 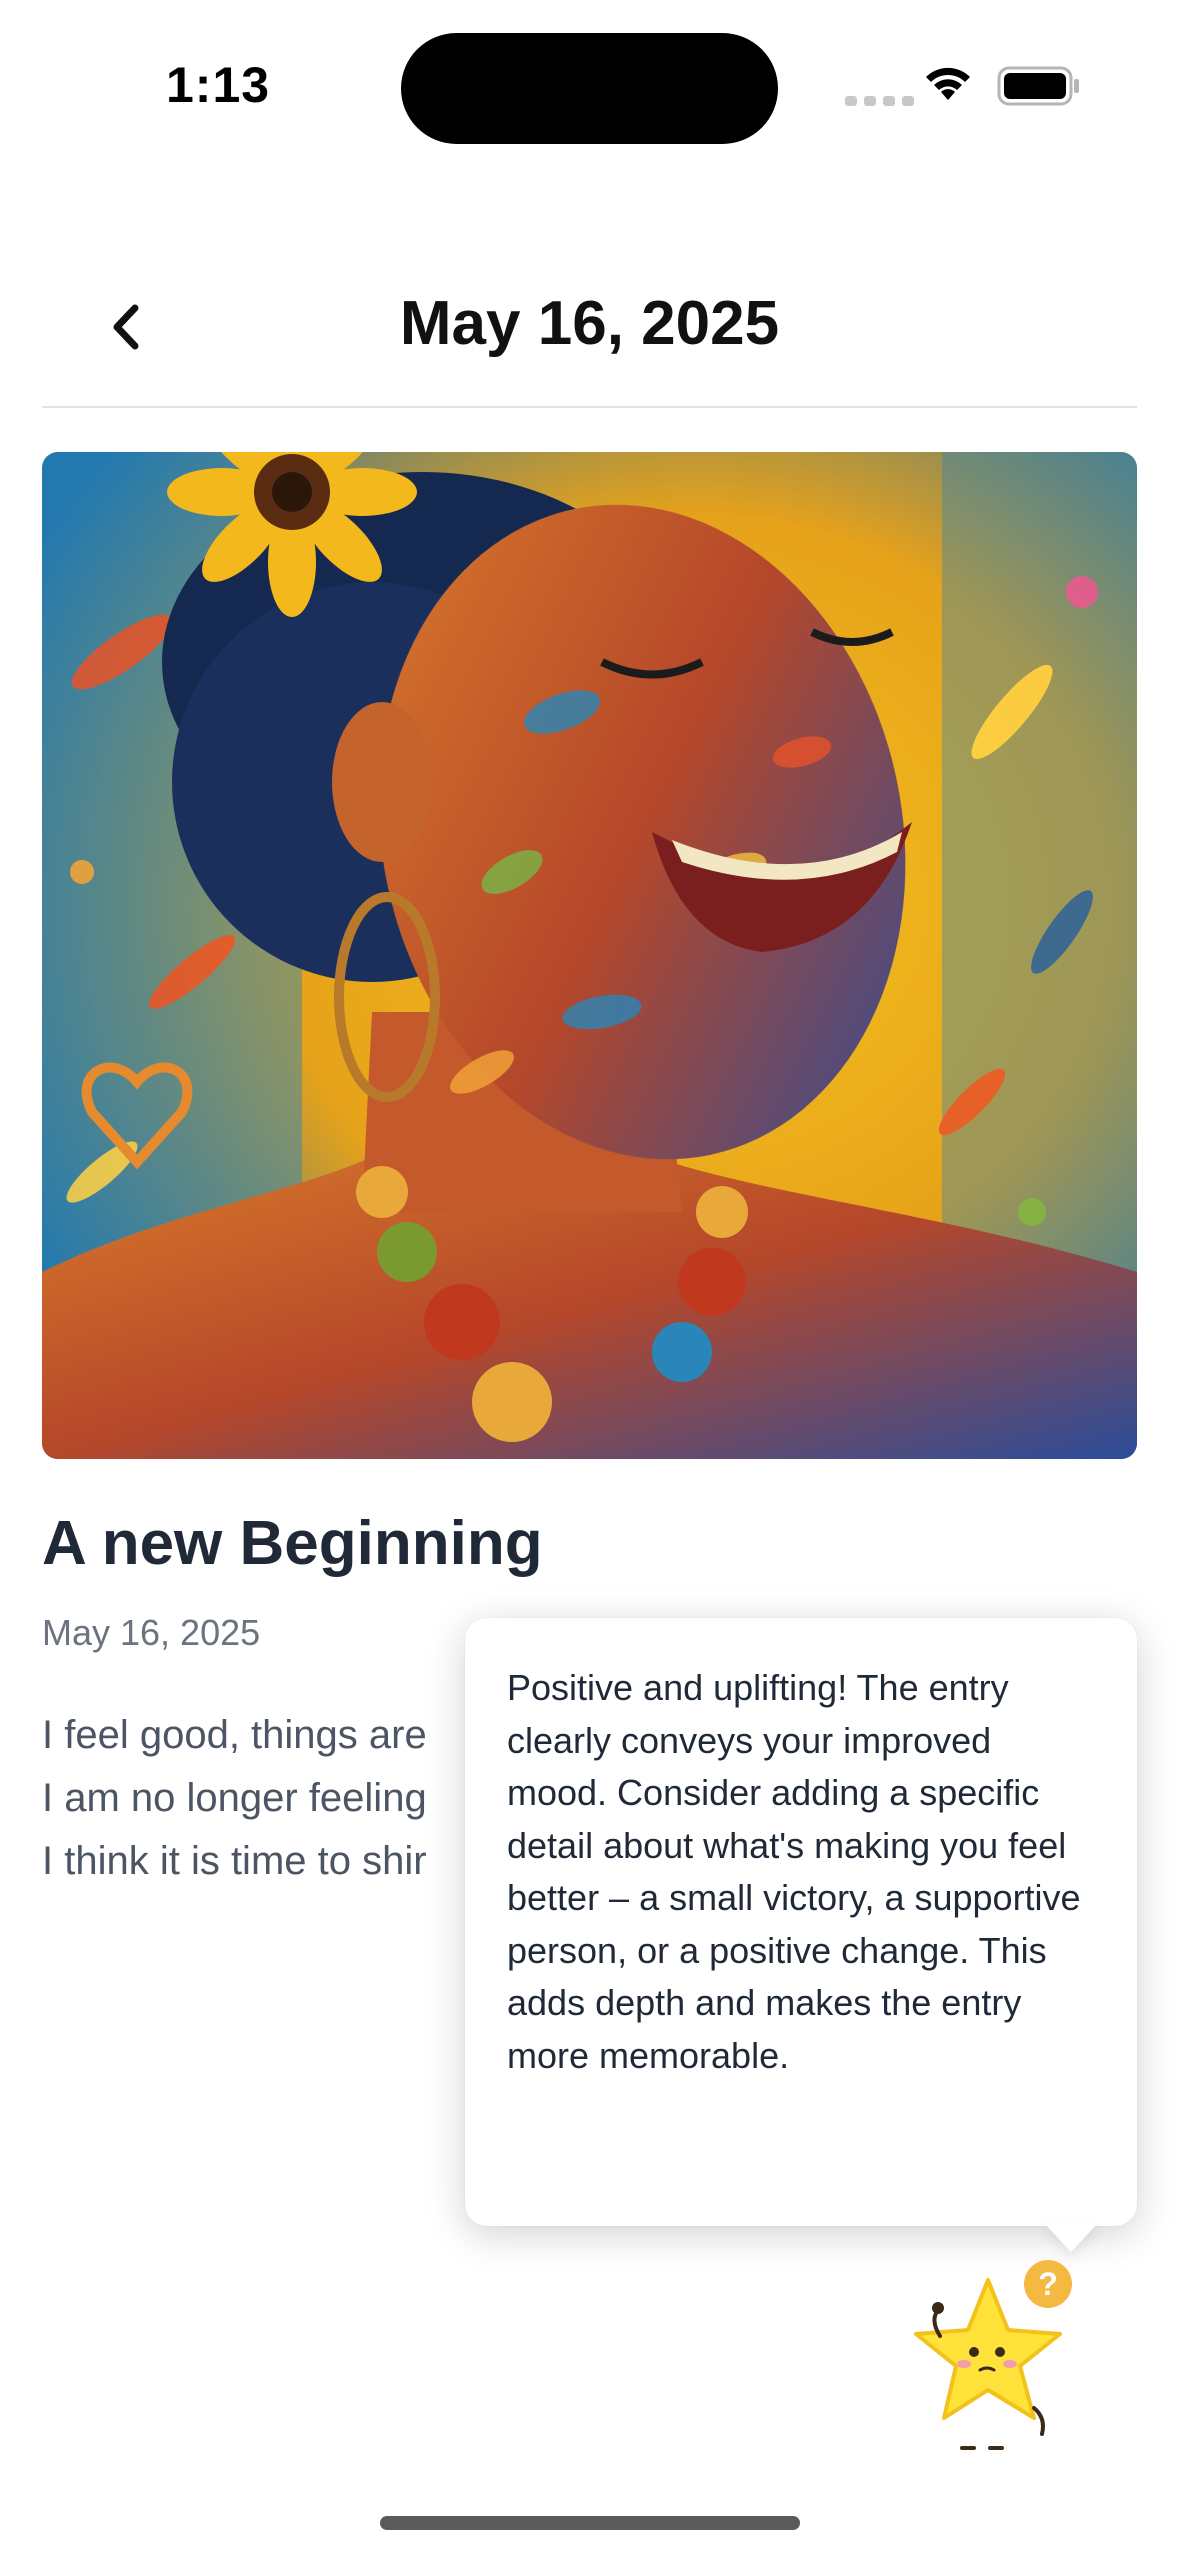 I want to click on cellular-signal-icon, so click(x=879, y=101).